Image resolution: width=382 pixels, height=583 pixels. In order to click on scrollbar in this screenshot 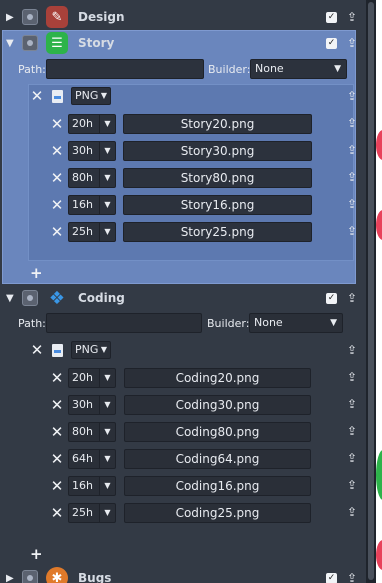, I will do `click(371, 291)`.